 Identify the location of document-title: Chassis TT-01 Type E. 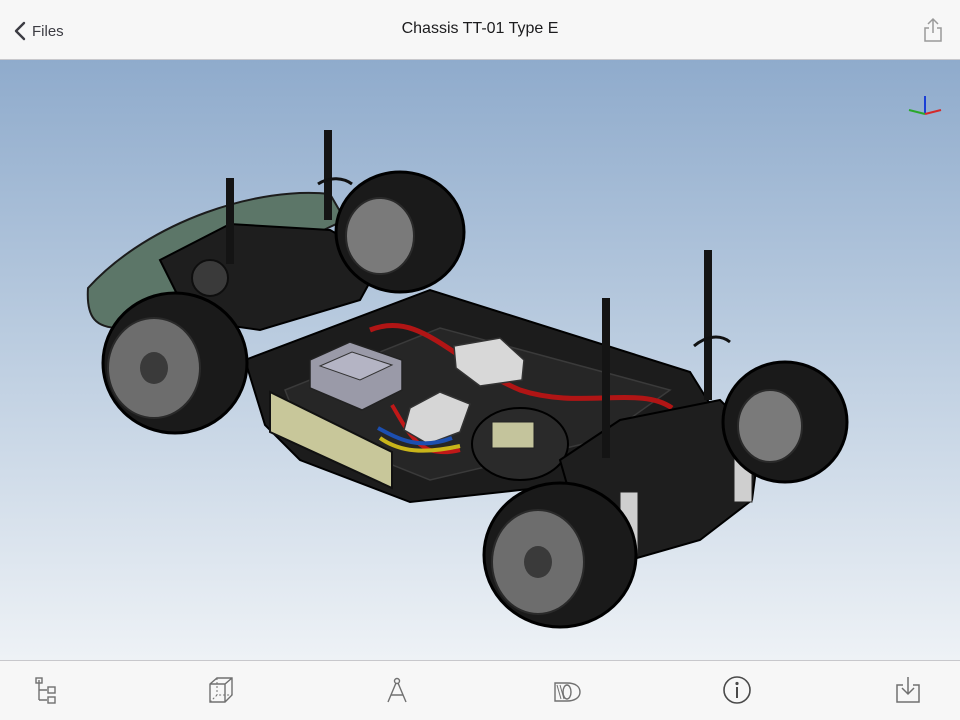
(480, 28).